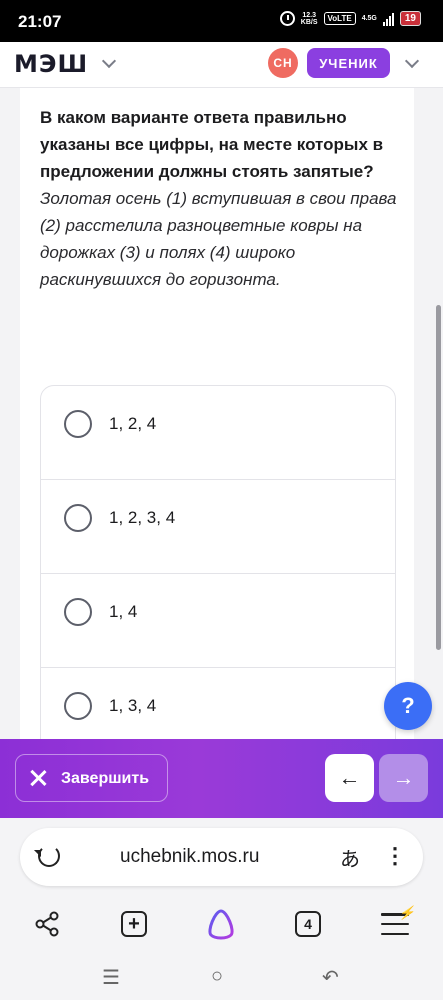 The image size is (443, 1000). Describe the element at coordinates (388, 19) in the screenshot. I see `signal-icon` at that location.